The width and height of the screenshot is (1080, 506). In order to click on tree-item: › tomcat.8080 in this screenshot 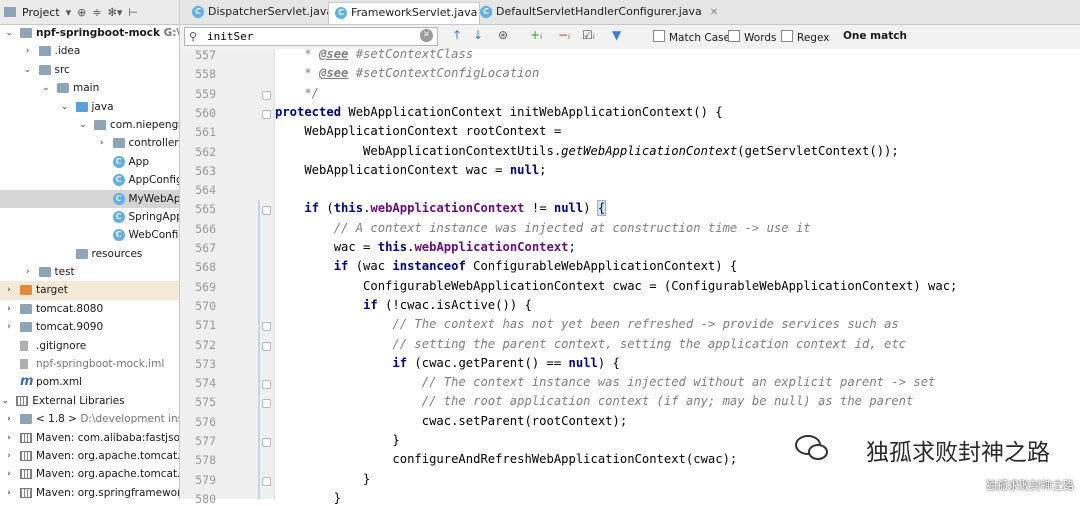, I will do `click(89, 309)`.